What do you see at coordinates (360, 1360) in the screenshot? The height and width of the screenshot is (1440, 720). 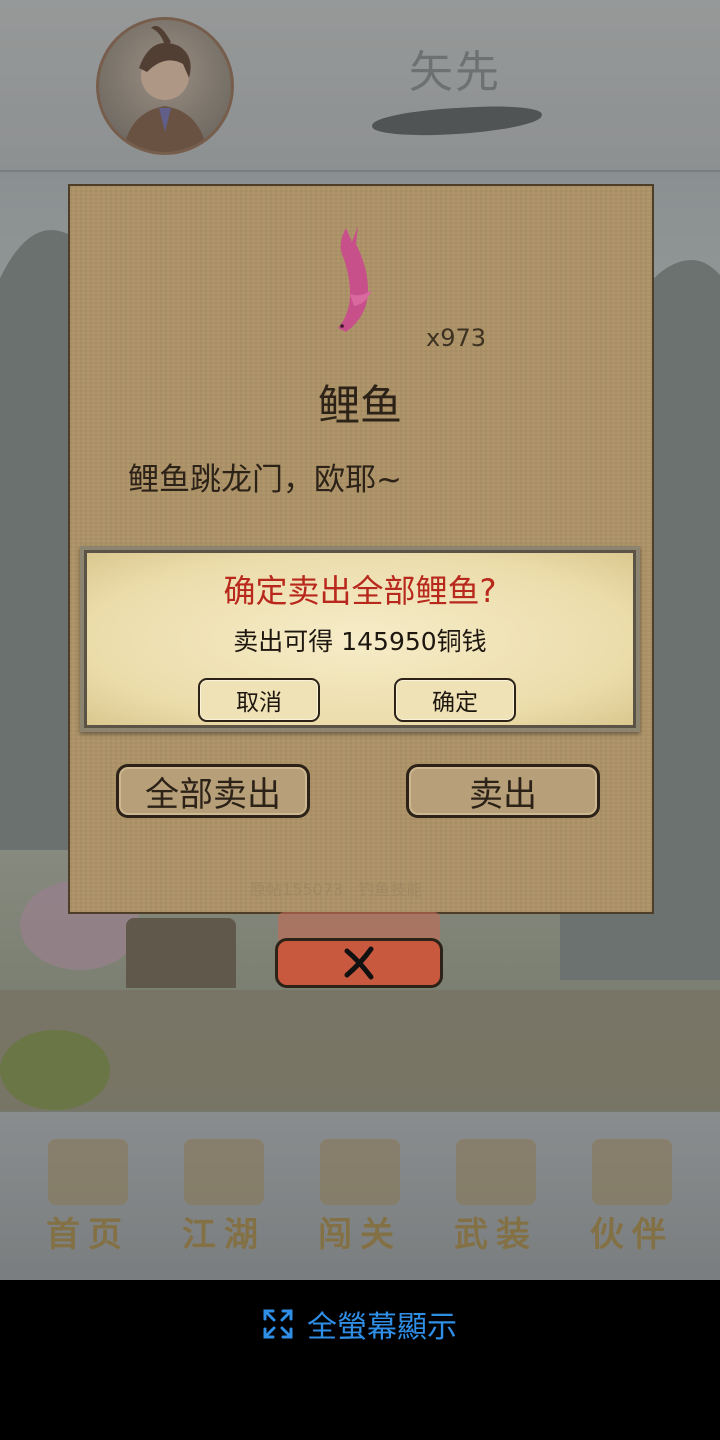 I see `fullscreen-bar: 全螢幕顯示` at bounding box center [360, 1360].